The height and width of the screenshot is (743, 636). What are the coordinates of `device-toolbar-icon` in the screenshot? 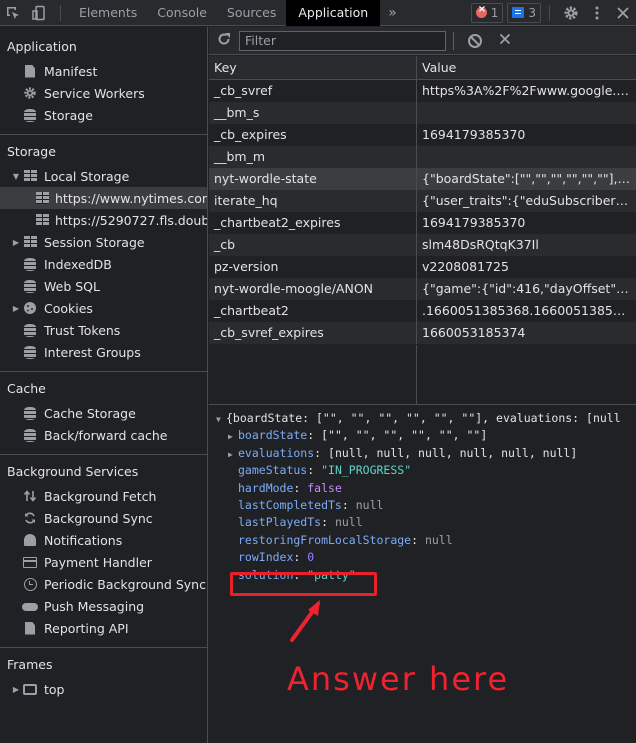 It's located at (39, 13).